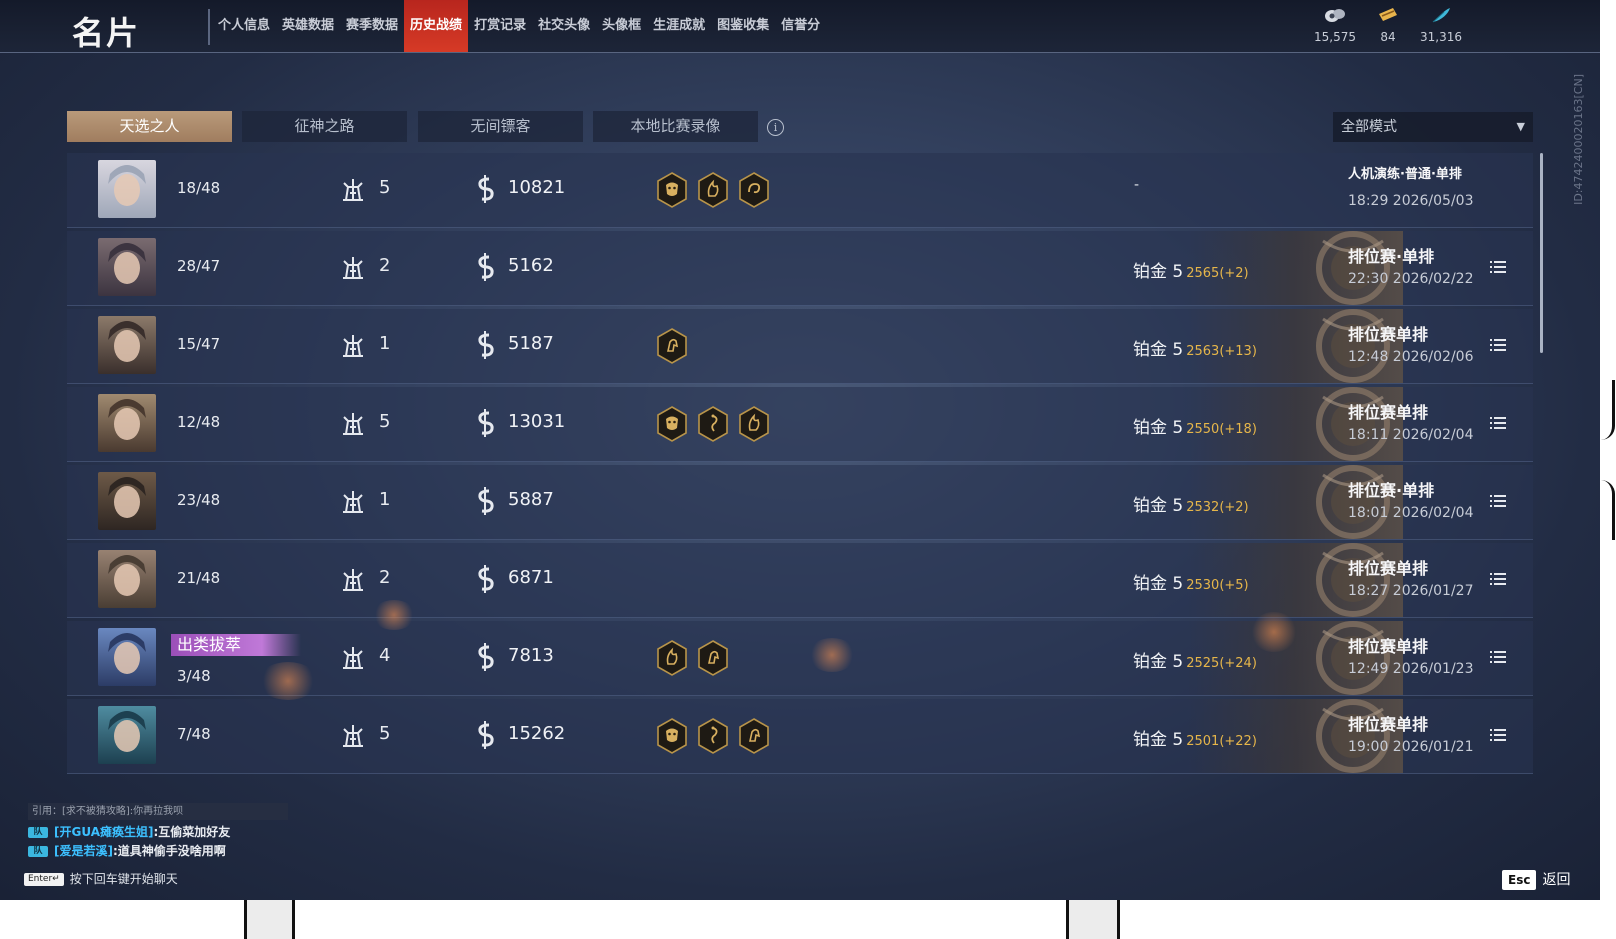  I want to click on match-time: 18:11 2026/02/04, so click(1411, 435).